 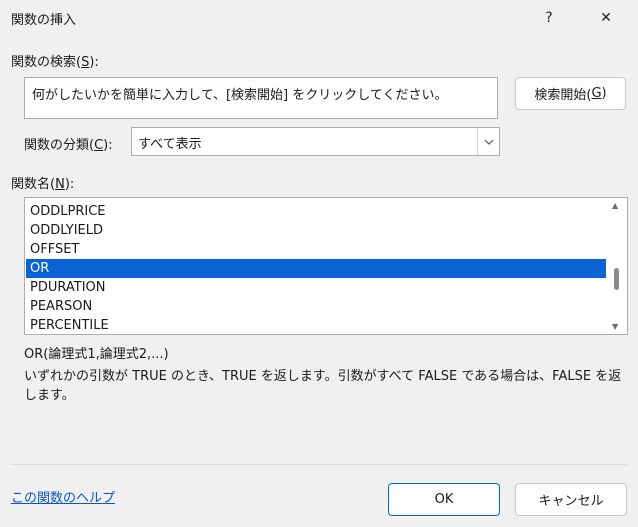 What do you see at coordinates (316, 287) in the screenshot?
I see `list-item: PDURATION` at bounding box center [316, 287].